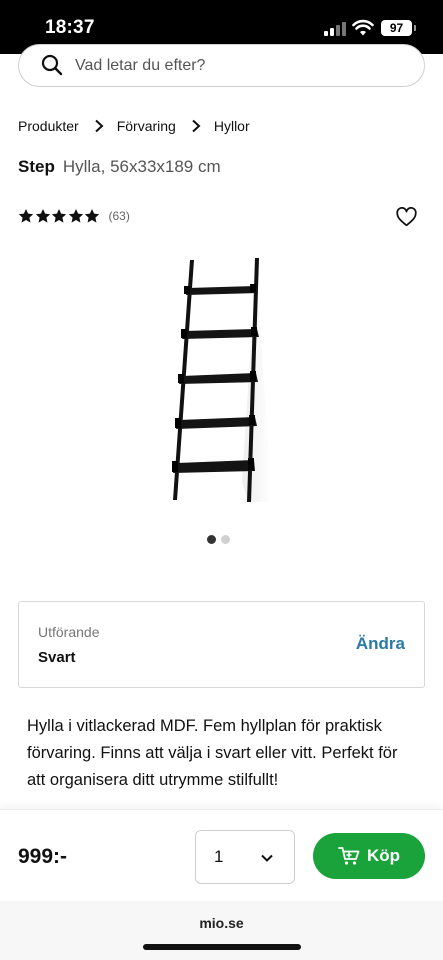  I want to click on home-indicator, so click(222, 947).